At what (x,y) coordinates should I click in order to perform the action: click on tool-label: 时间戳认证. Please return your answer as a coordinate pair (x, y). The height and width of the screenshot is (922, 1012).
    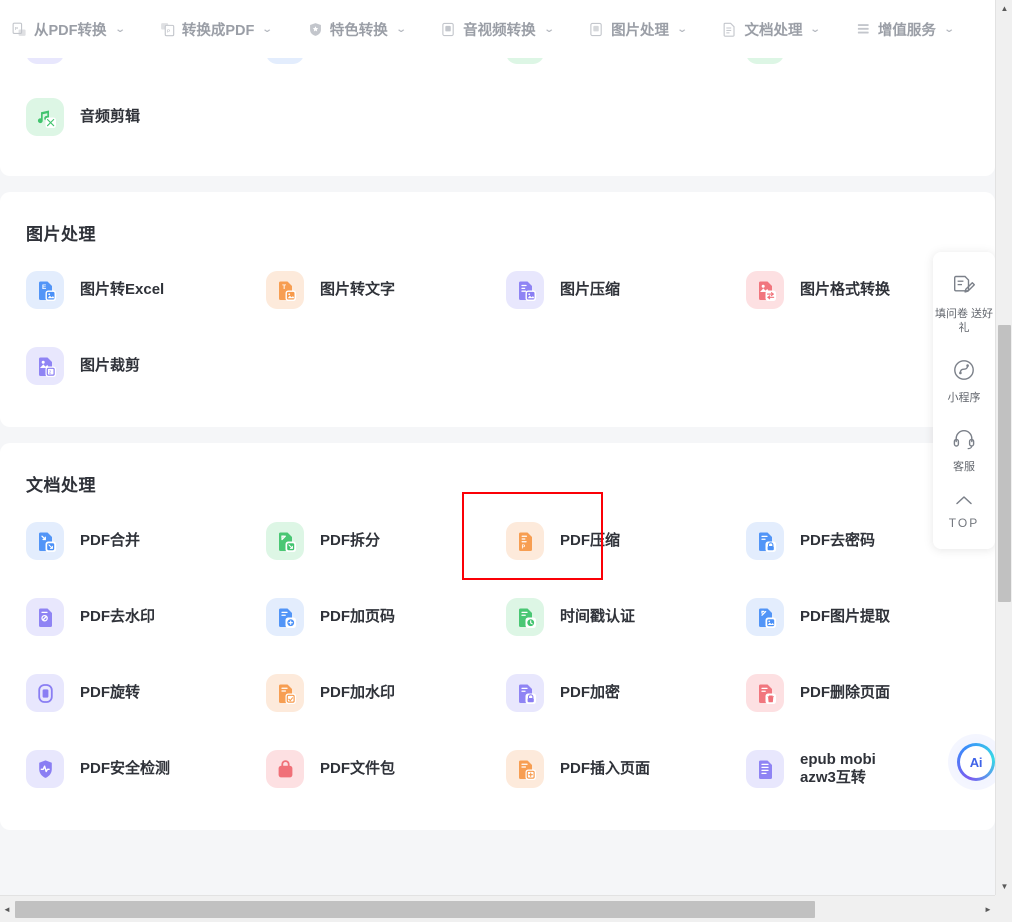
    Looking at the image, I should click on (598, 616).